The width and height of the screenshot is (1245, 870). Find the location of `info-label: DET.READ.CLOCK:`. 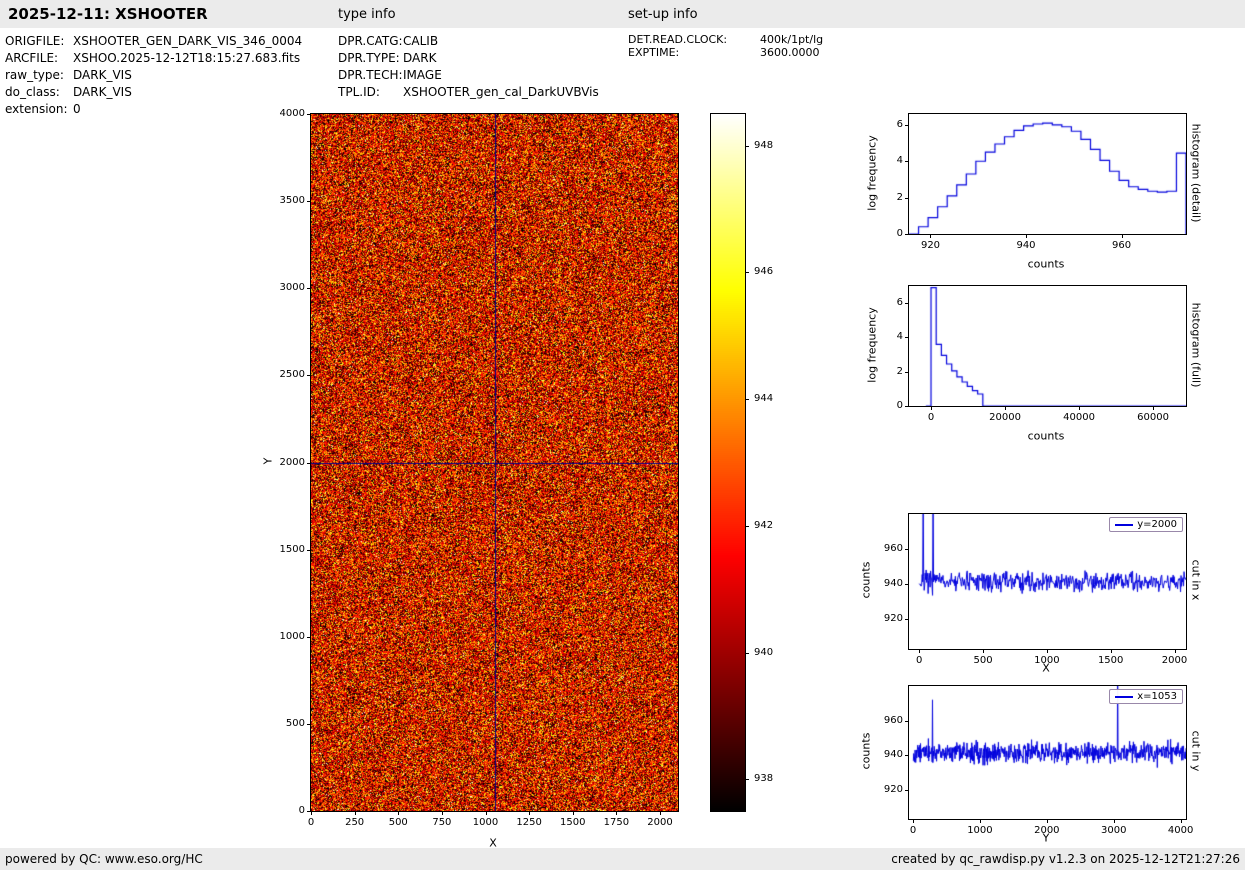

info-label: DET.READ.CLOCK: is located at coordinates (678, 39).